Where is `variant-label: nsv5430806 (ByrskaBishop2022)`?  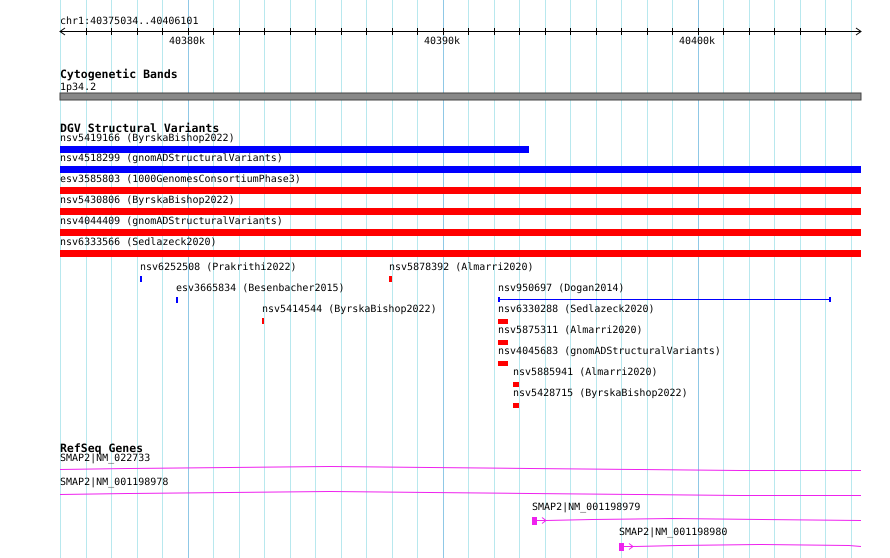 variant-label: nsv5430806 (ByrskaBishop2022) is located at coordinates (147, 200).